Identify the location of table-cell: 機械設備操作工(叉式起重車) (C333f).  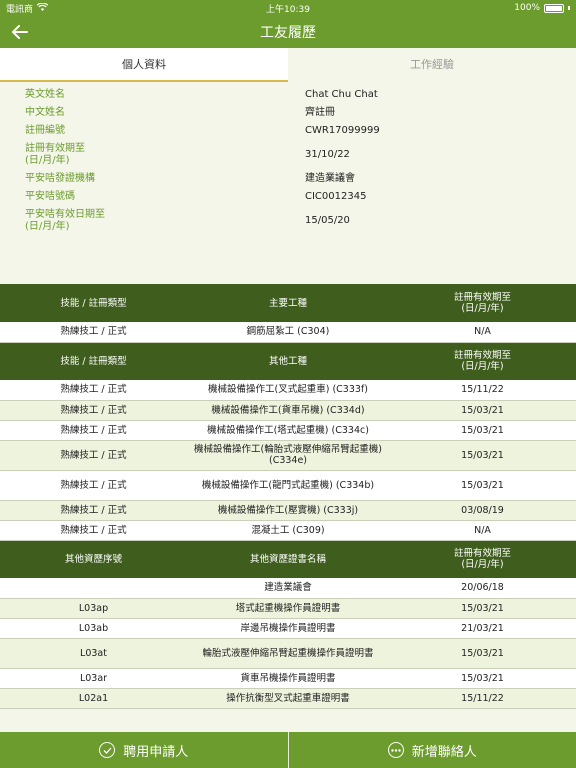
(288, 390).